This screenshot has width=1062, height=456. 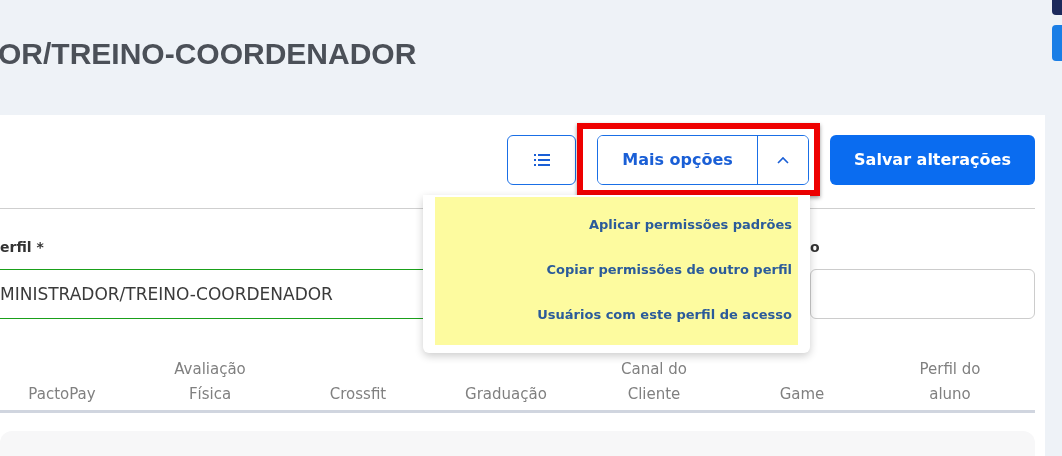 I want to click on list-icon, so click(x=541, y=160).